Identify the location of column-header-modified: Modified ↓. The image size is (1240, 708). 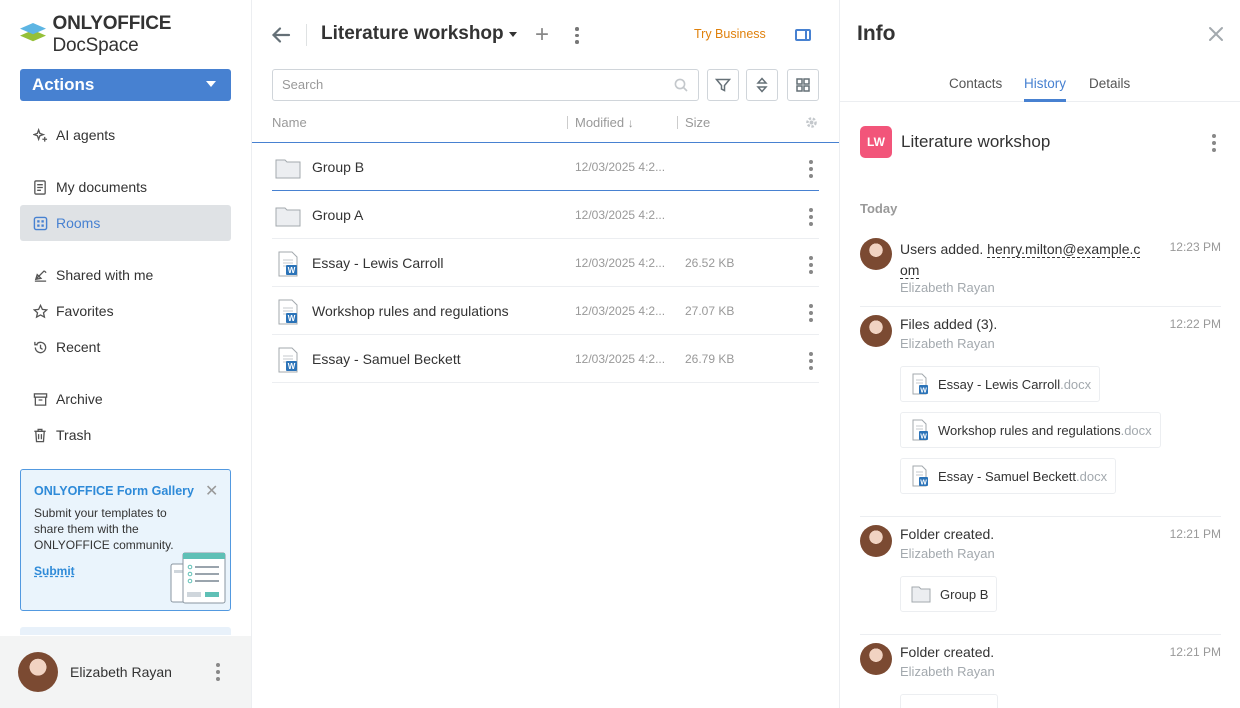
(604, 122).